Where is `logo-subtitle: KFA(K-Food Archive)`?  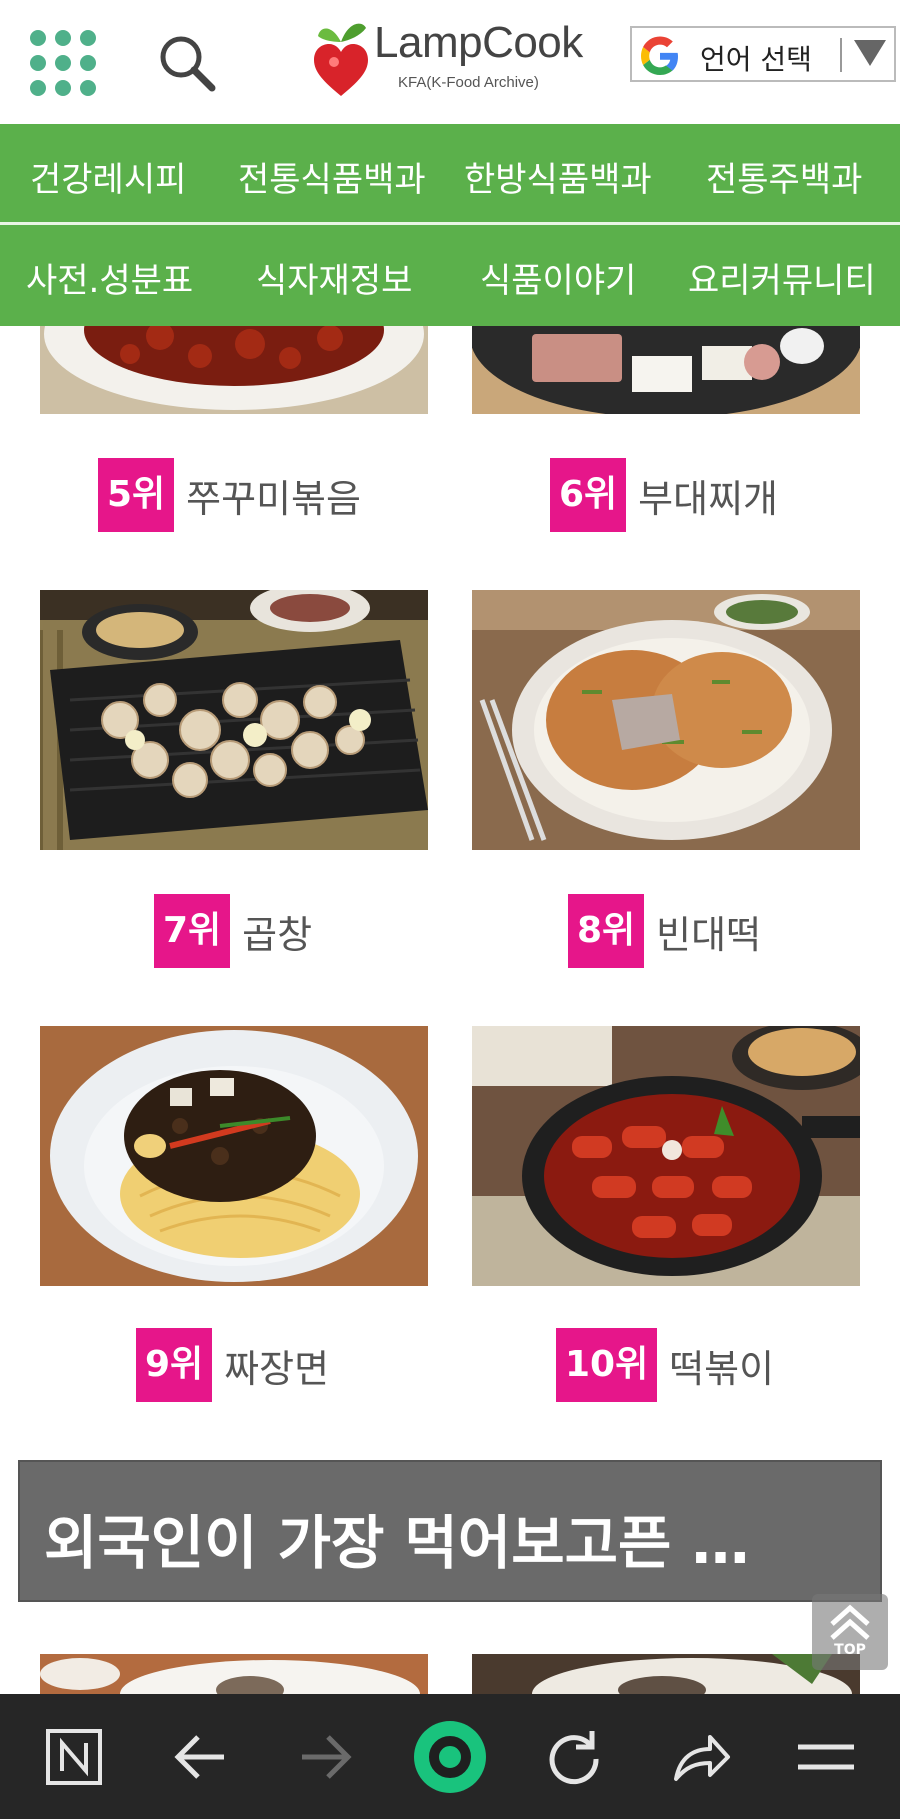
logo-subtitle: KFA(K-Food Archive) is located at coordinates (468, 82).